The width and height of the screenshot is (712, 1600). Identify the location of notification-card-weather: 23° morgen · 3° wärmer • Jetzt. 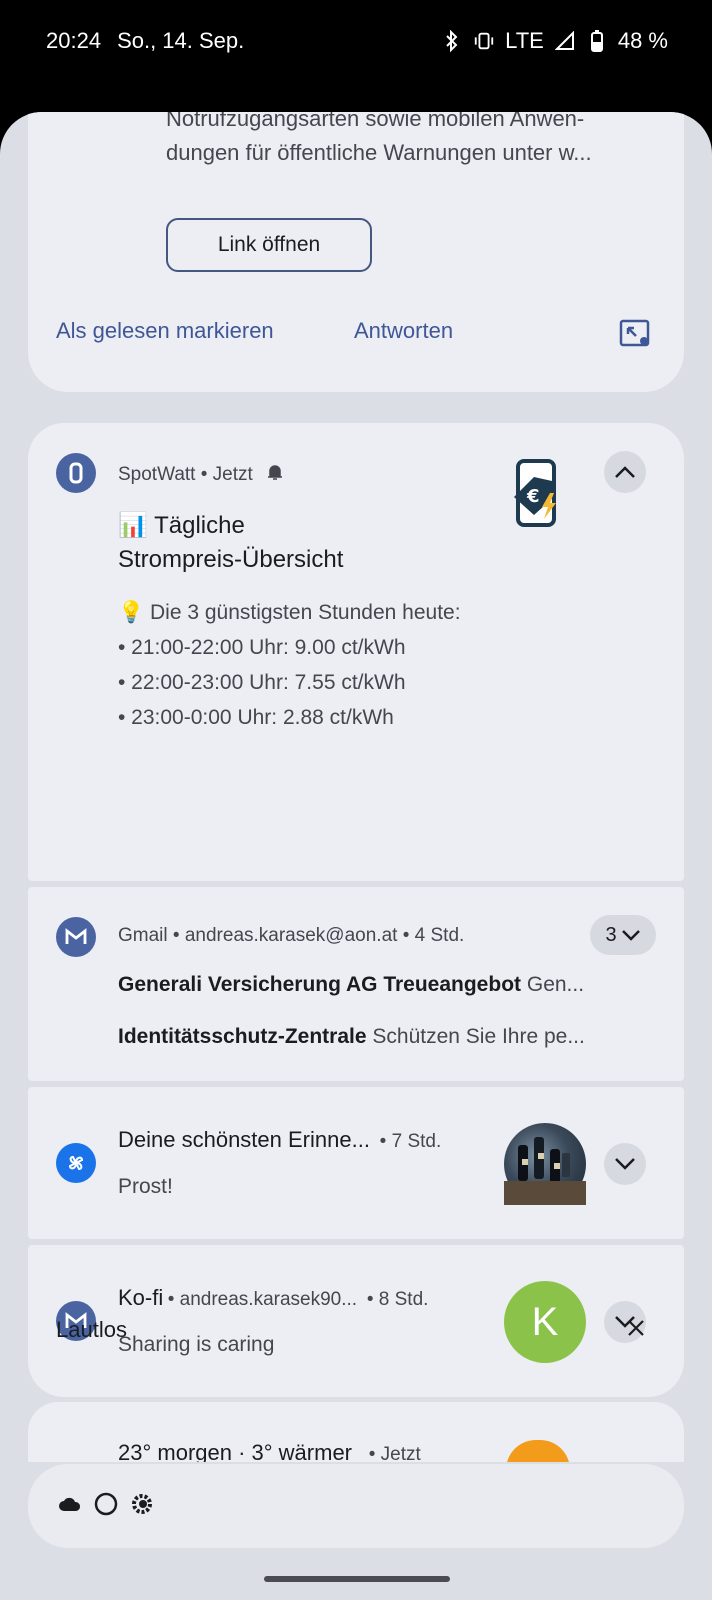
(356, 1432).